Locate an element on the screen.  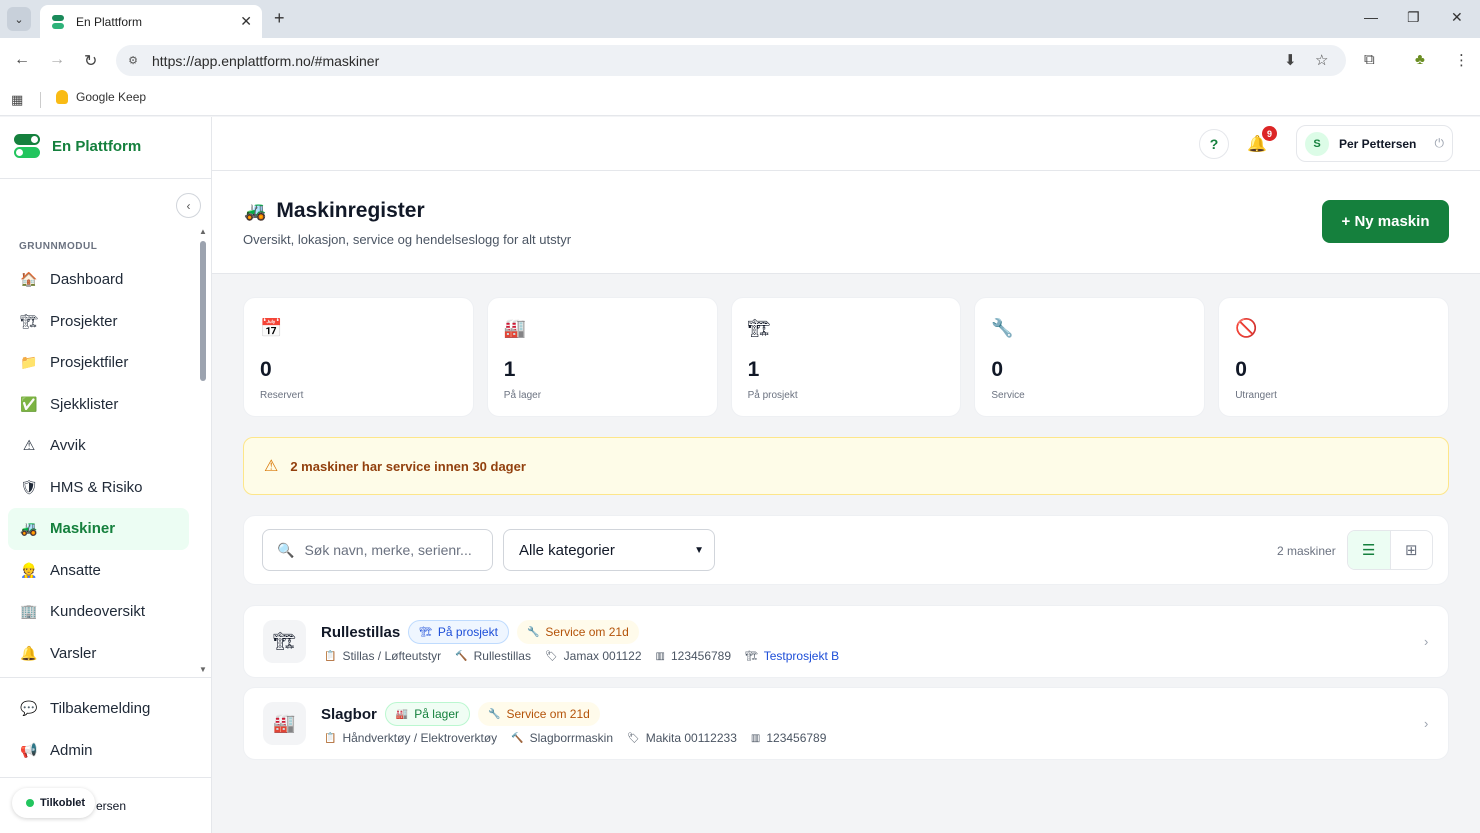
new-tab-icon: + is located at coordinates (279, 18).